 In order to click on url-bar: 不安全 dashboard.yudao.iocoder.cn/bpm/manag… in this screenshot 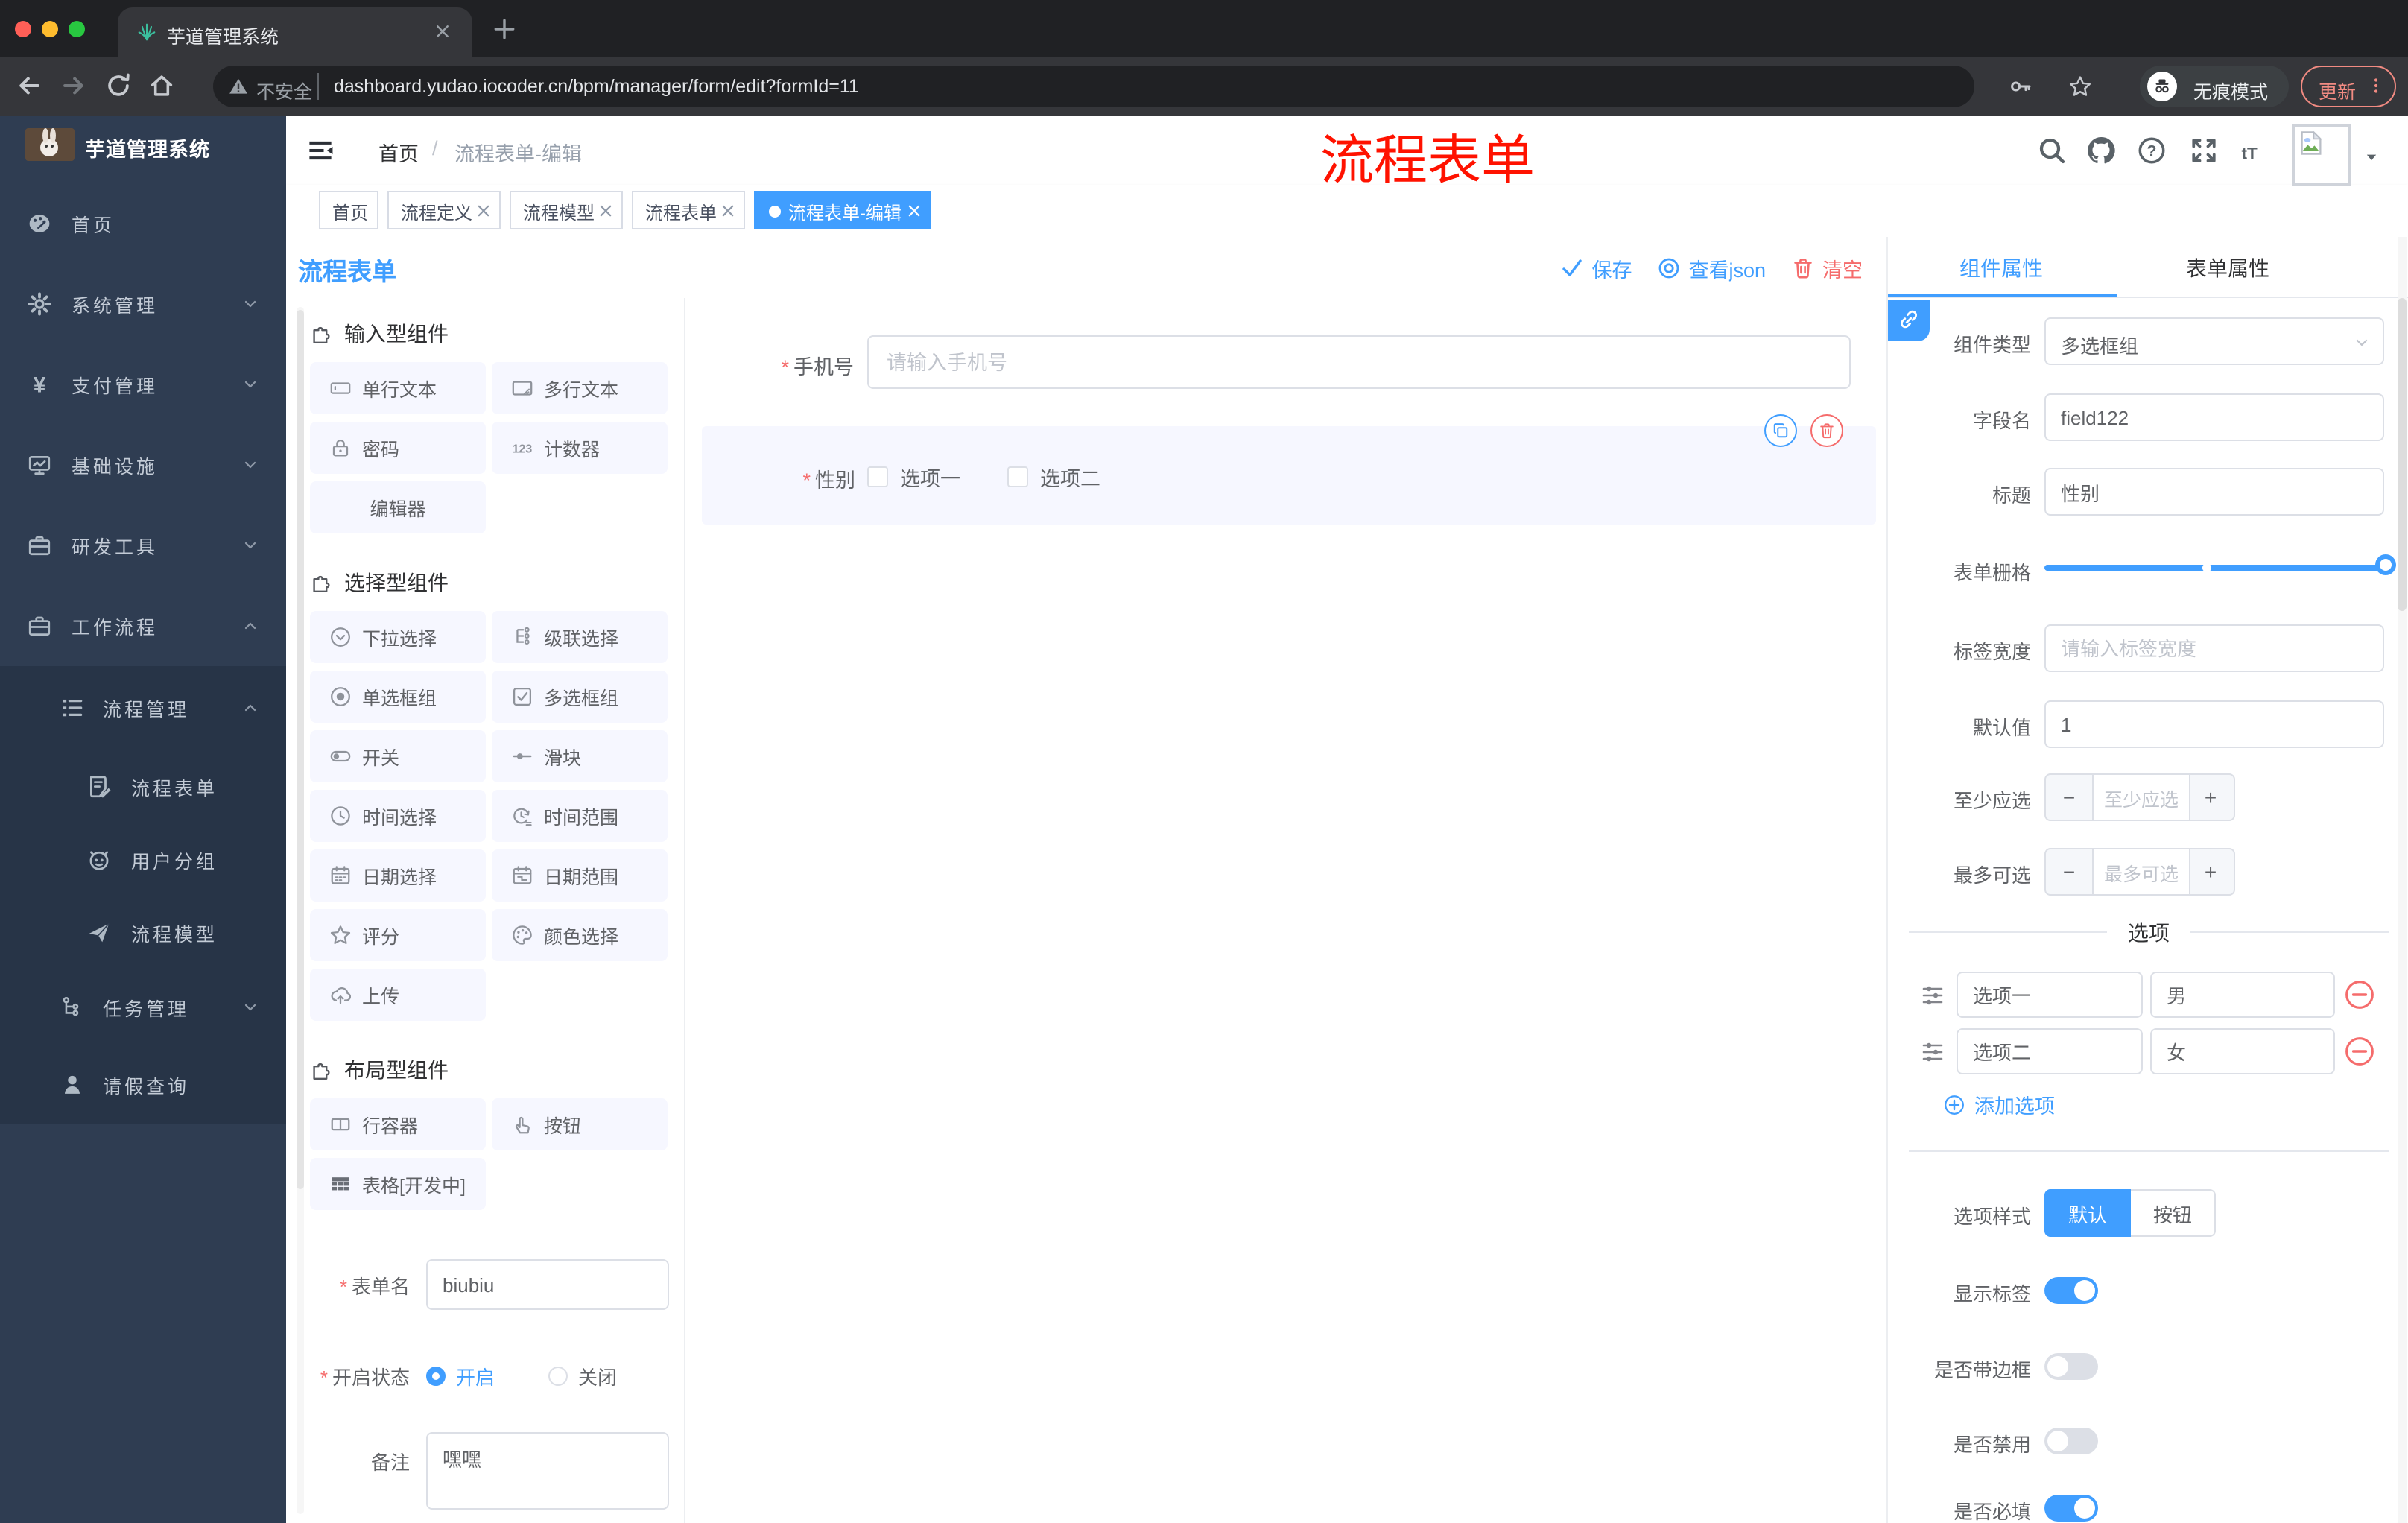, I will do `click(1093, 87)`.